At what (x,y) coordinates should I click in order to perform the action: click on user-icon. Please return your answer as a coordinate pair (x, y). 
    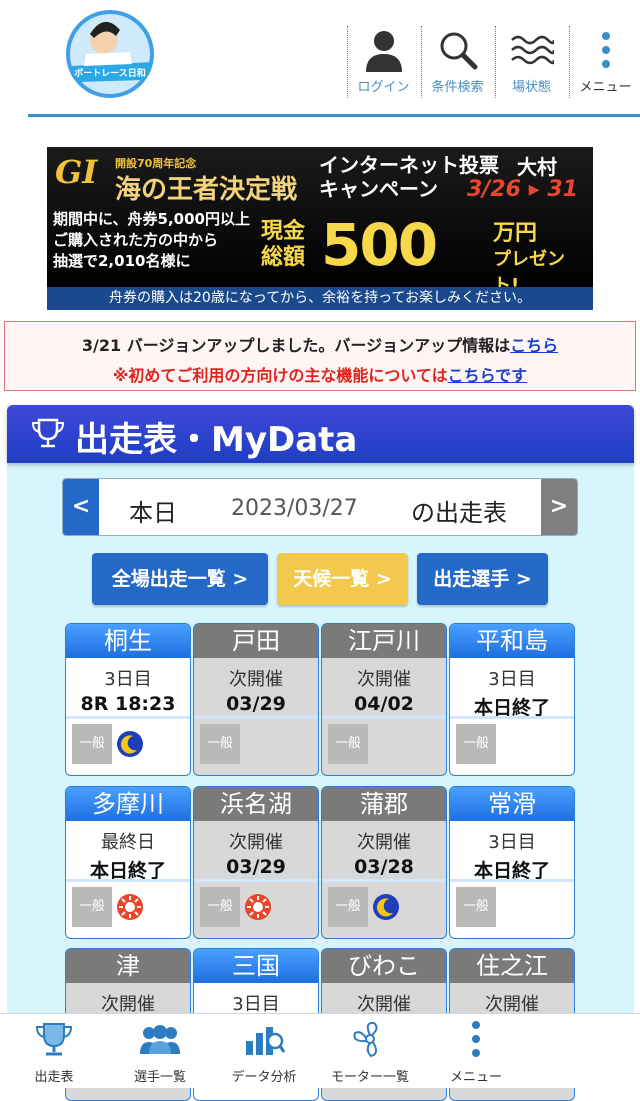
    Looking at the image, I should click on (383, 50).